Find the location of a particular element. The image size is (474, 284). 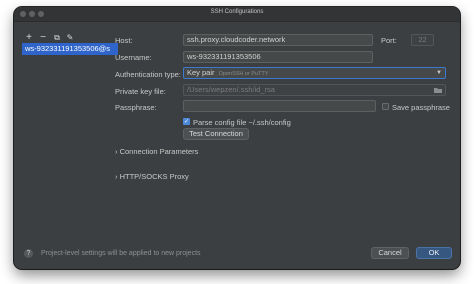

proxy-section: › HTTP/SOCKS Proxy is located at coordinates (152, 176).